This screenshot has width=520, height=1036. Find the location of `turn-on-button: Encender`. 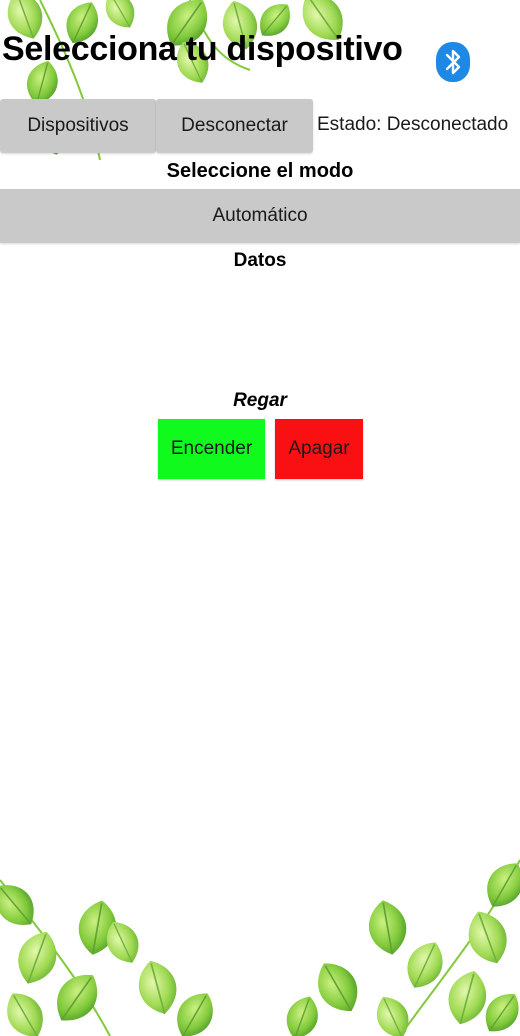

turn-on-button: Encender is located at coordinates (211, 449).